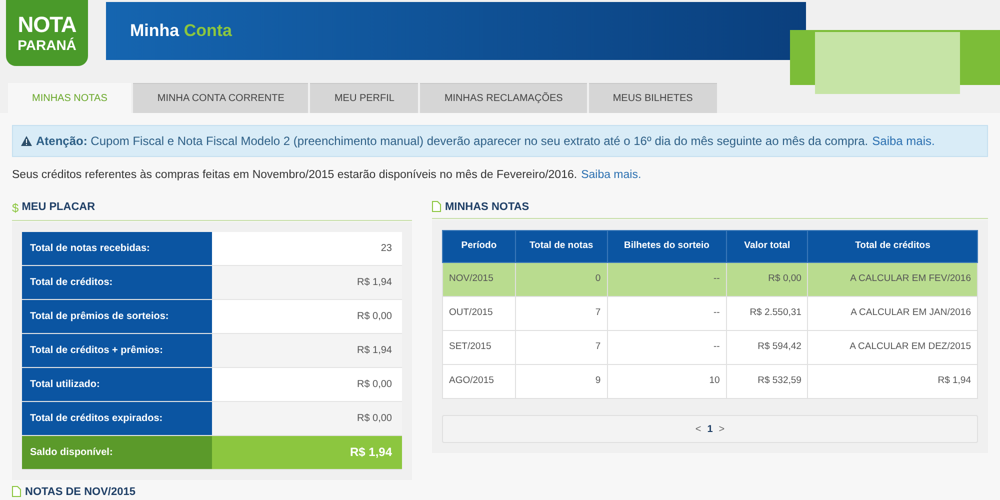  I want to click on tab: MEU PERFIL, so click(364, 98).